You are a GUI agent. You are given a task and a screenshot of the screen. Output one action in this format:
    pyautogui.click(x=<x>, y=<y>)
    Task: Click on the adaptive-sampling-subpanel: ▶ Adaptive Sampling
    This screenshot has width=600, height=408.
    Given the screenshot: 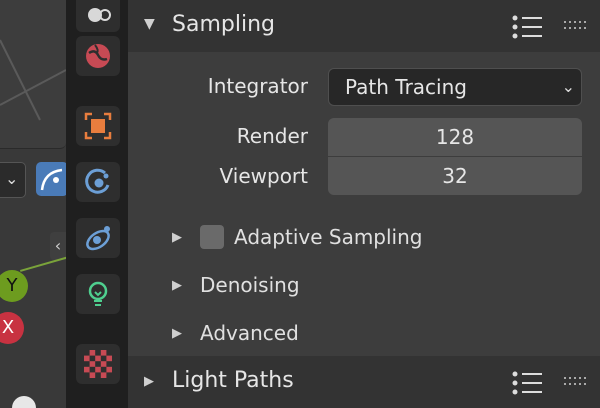 What is the action you would take?
    pyautogui.click(x=297, y=237)
    